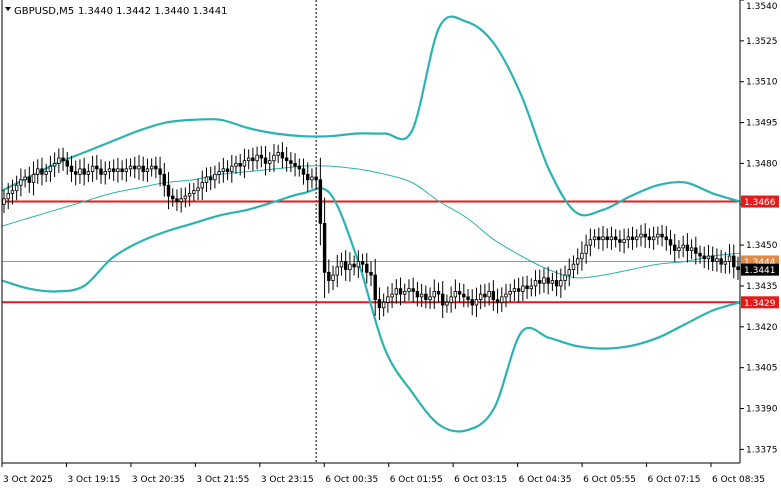  I want to click on chart-title: GBPUSD,M5 1.3440 1.3442 1.3440 1.3441, so click(116, 11).